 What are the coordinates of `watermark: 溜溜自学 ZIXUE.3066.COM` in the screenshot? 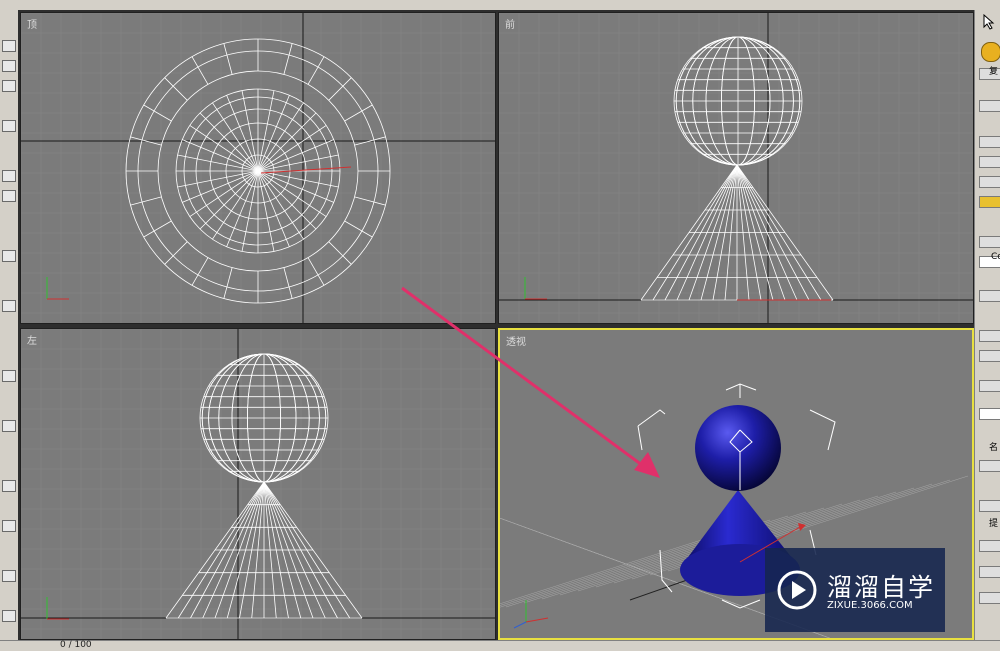 It's located at (855, 590).